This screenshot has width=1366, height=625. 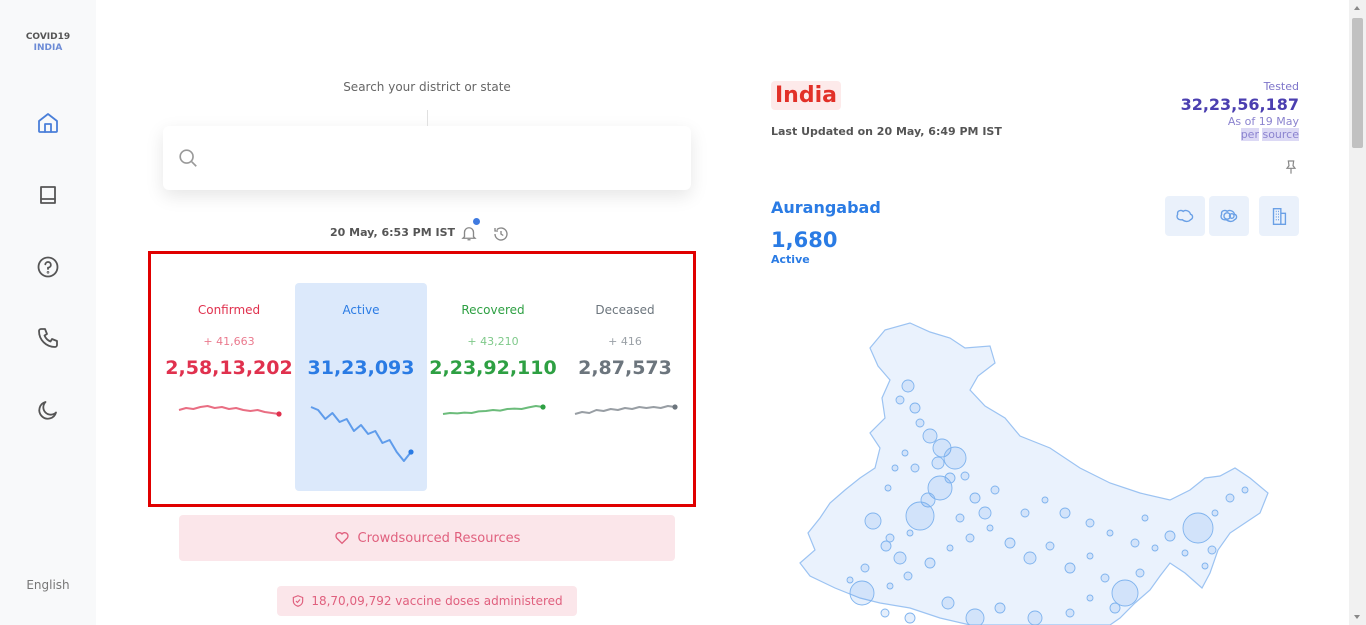 I want to click on tested-per: per source, so click(x=1240, y=134).